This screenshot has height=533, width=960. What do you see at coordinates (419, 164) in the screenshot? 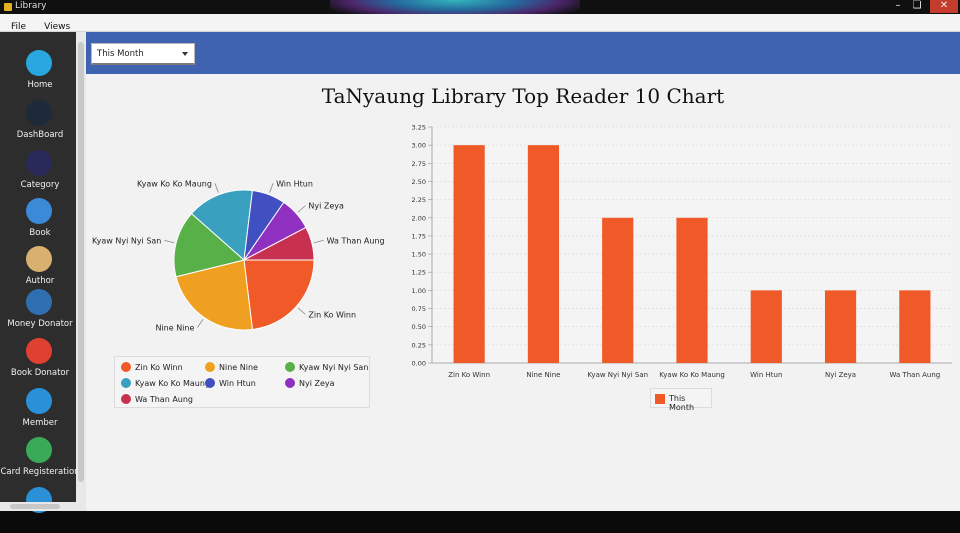
I see `y-tick-label: 2.75` at bounding box center [419, 164].